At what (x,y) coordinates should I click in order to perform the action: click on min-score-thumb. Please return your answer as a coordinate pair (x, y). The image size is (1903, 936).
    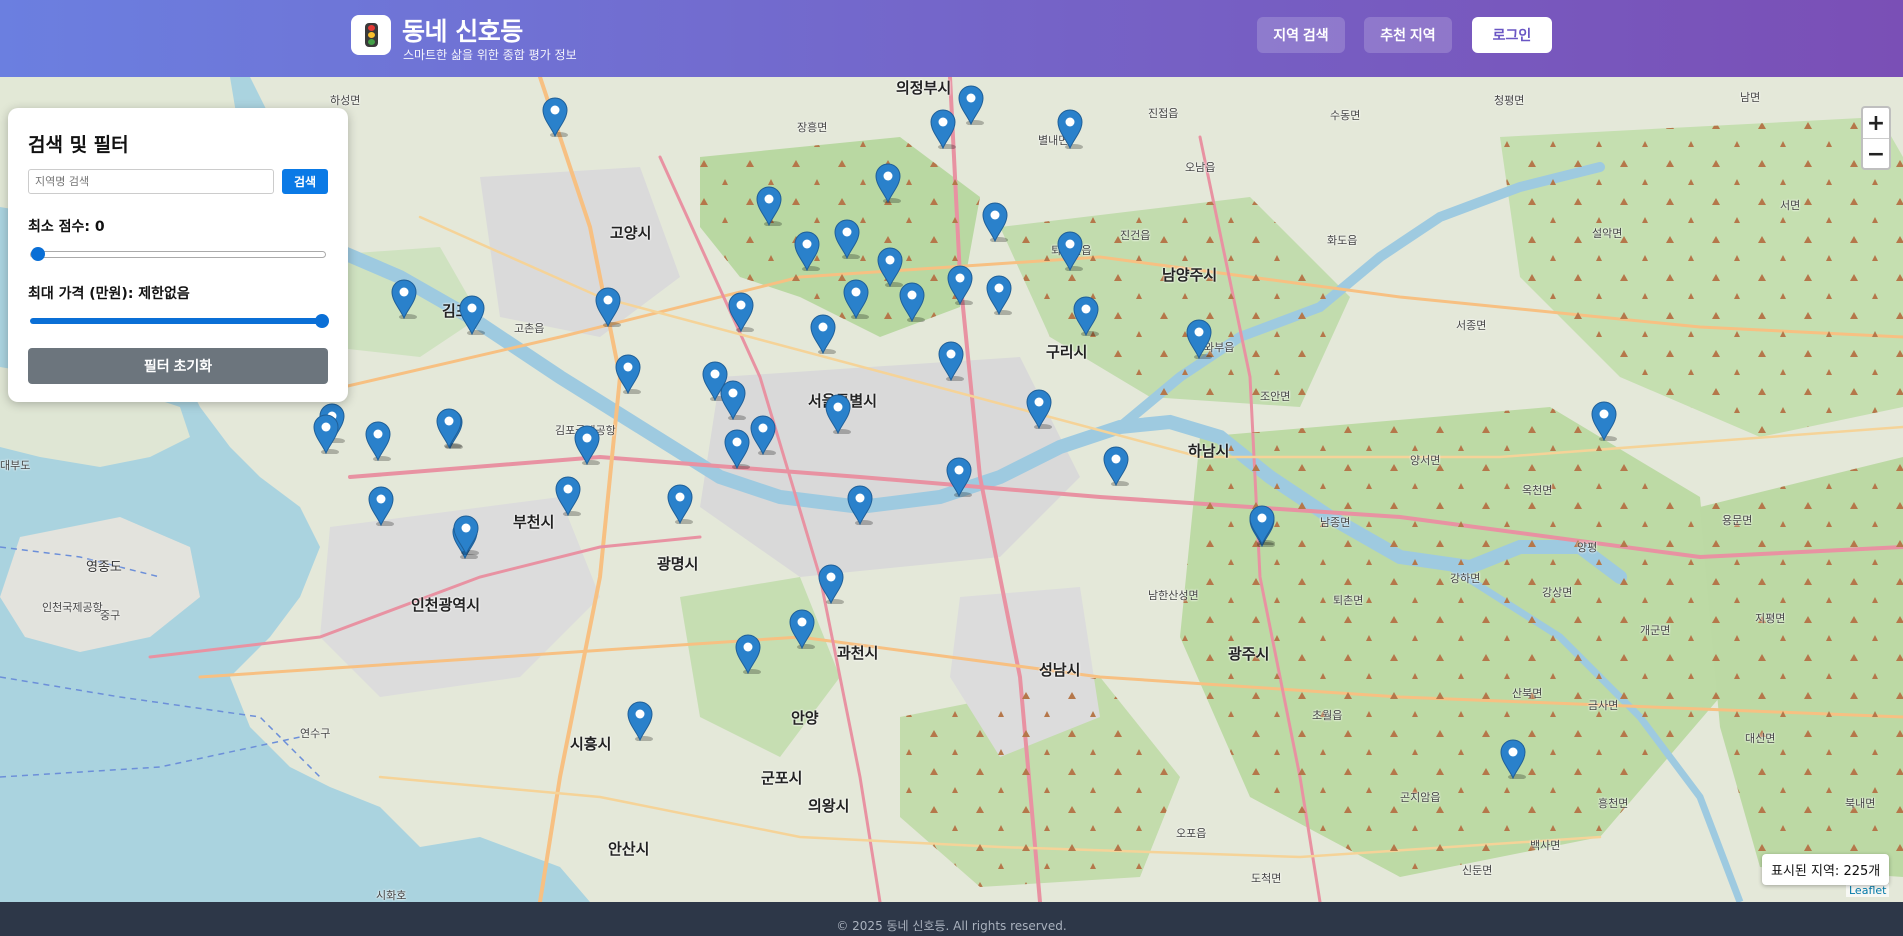
    Looking at the image, I should click on (38, 254).